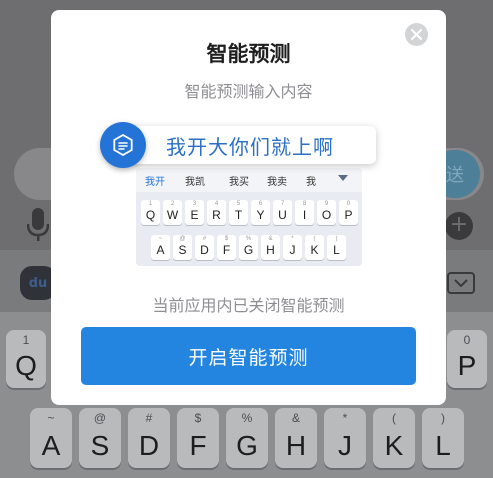  Describe the element at coordinates (194, 215) in the screenshot. I see `demo-key-main: E` at that location.